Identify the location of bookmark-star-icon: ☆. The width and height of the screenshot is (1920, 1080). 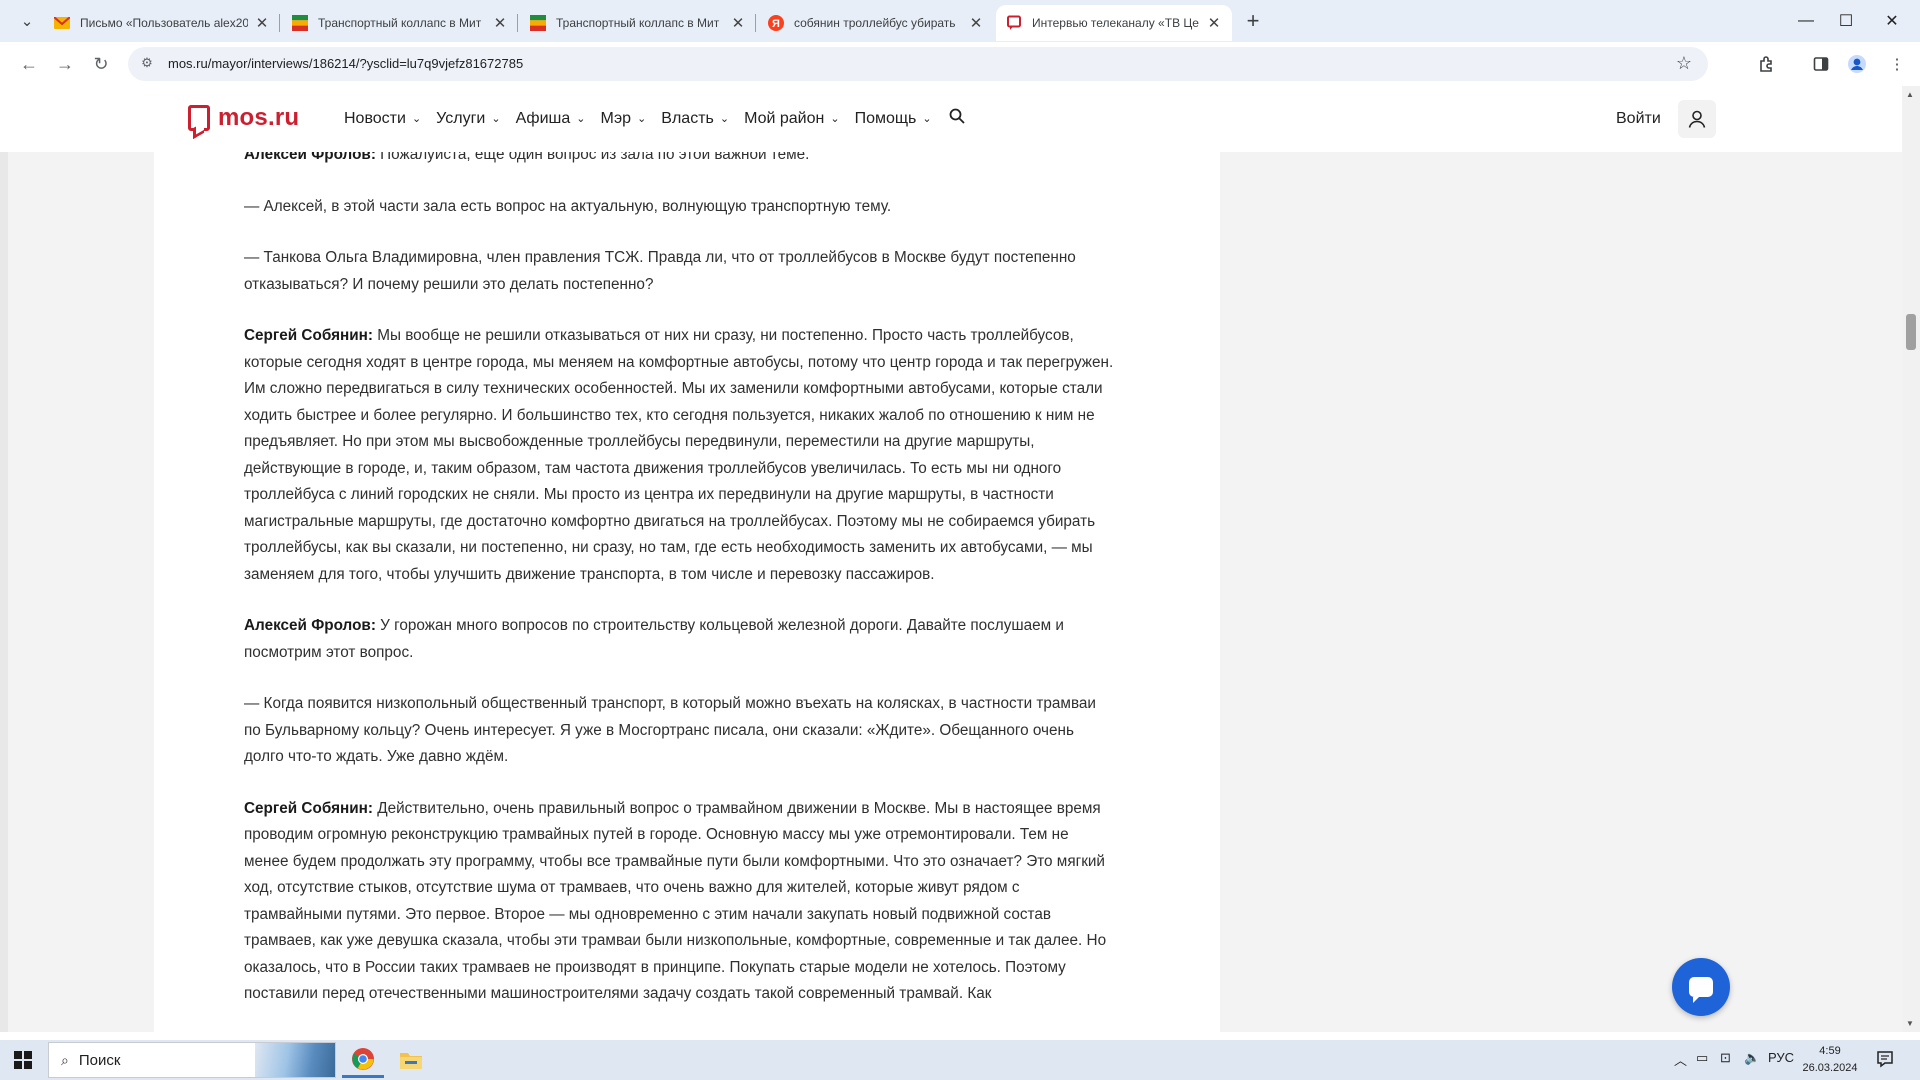
(1684, 63).